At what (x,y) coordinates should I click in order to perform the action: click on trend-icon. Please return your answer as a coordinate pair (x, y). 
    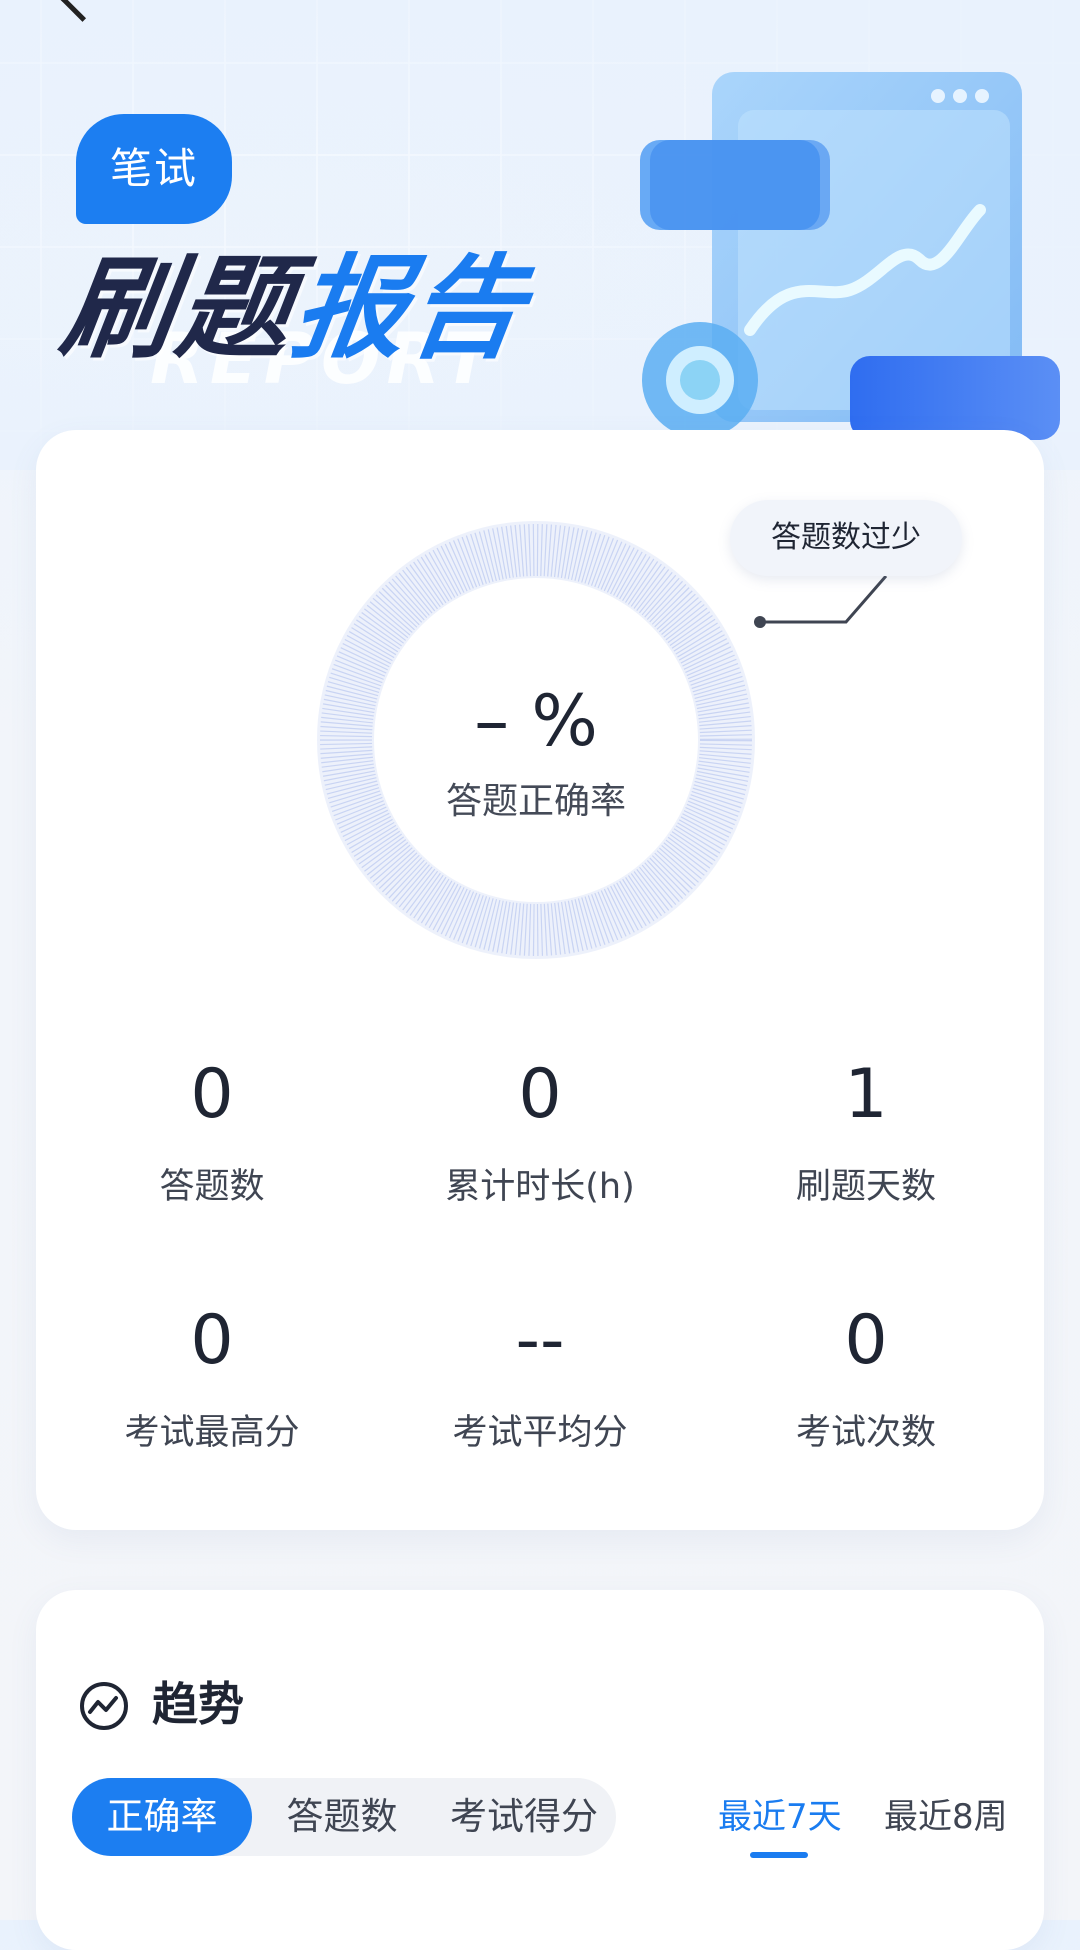
    Looking at the image, I should click on (104, 1706).